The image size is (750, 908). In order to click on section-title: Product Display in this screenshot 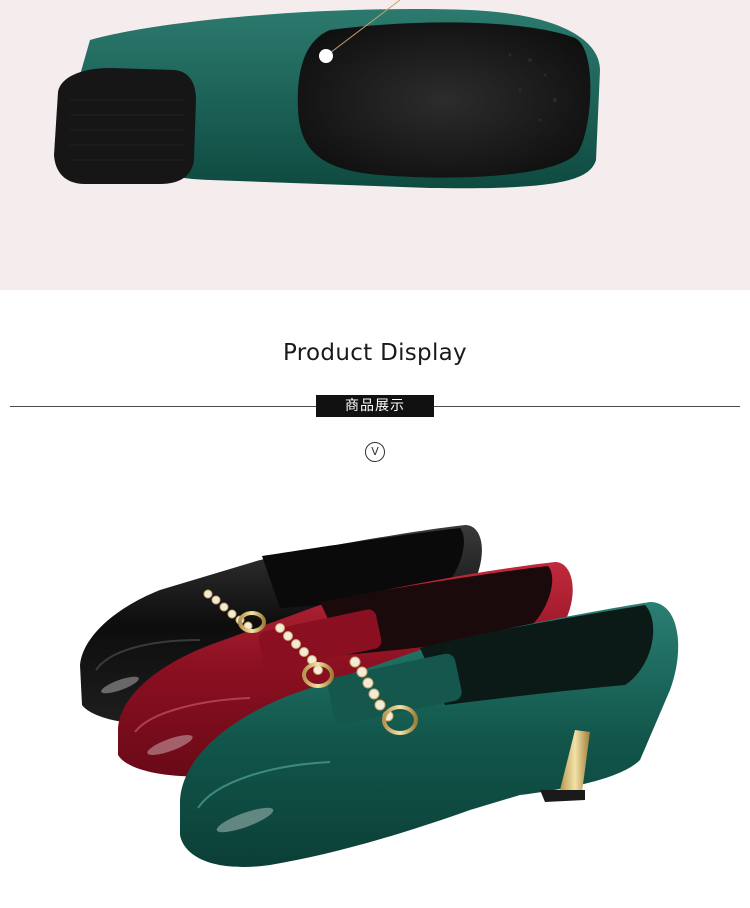, I will do `click(375, 353)`.